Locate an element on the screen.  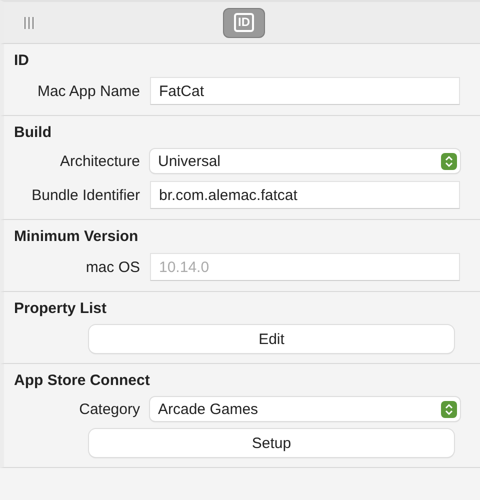
sidebar-handle-icon is located at coordinates (29, 23).